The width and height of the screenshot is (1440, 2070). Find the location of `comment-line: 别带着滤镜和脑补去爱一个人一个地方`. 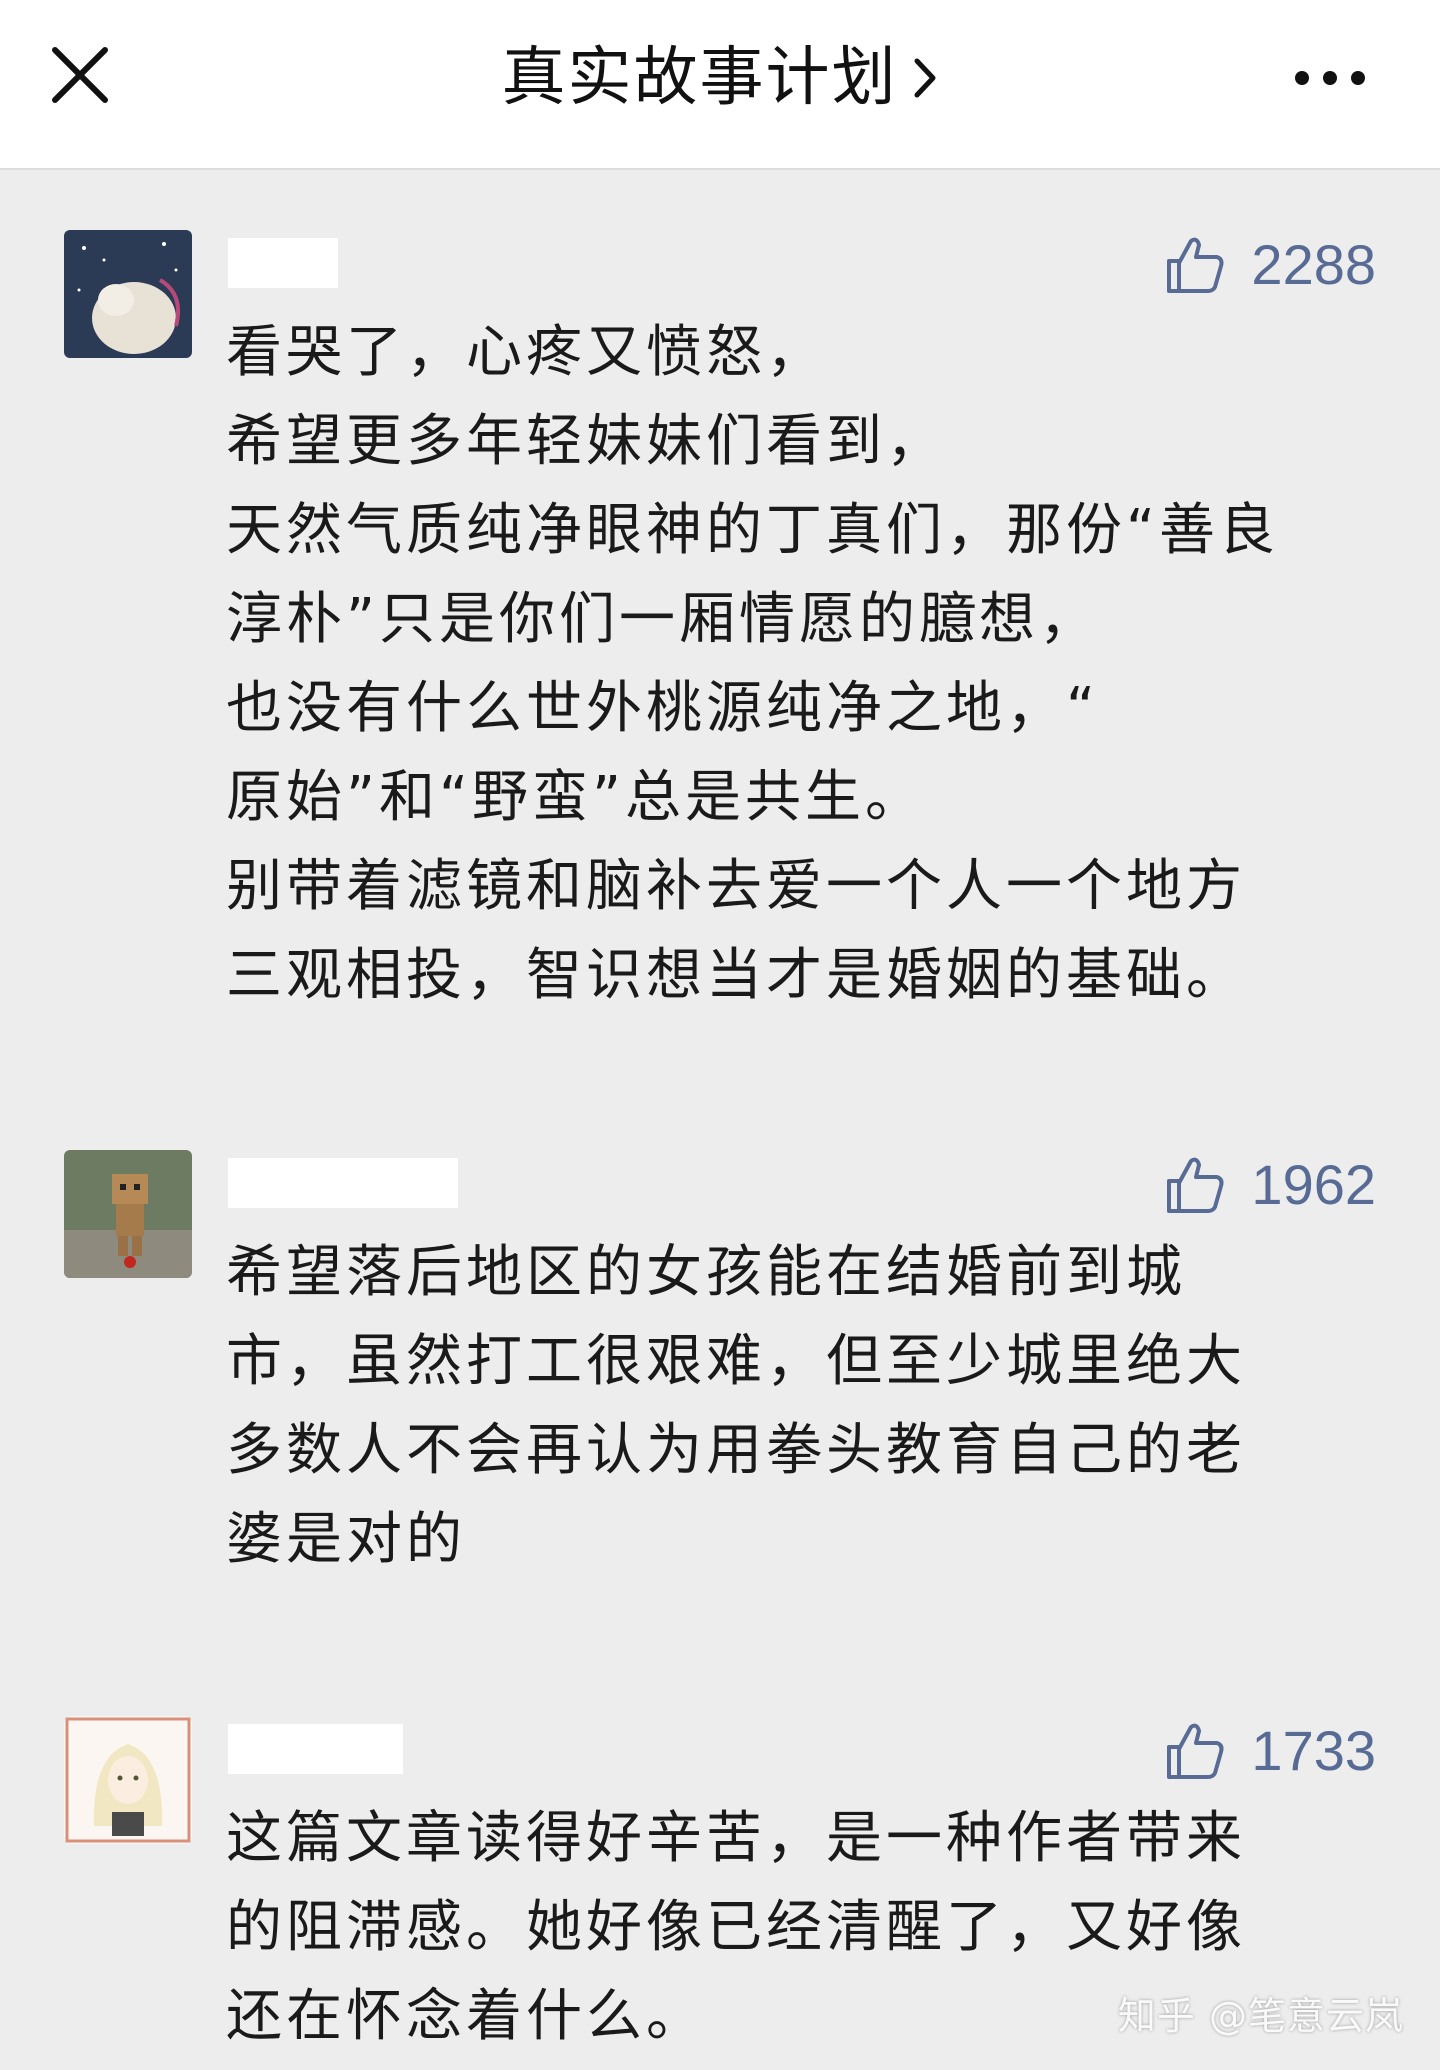

comment-line: 别带着滤镜和脑补去爱一个人一个地方 is located at coordinates (736, 886).